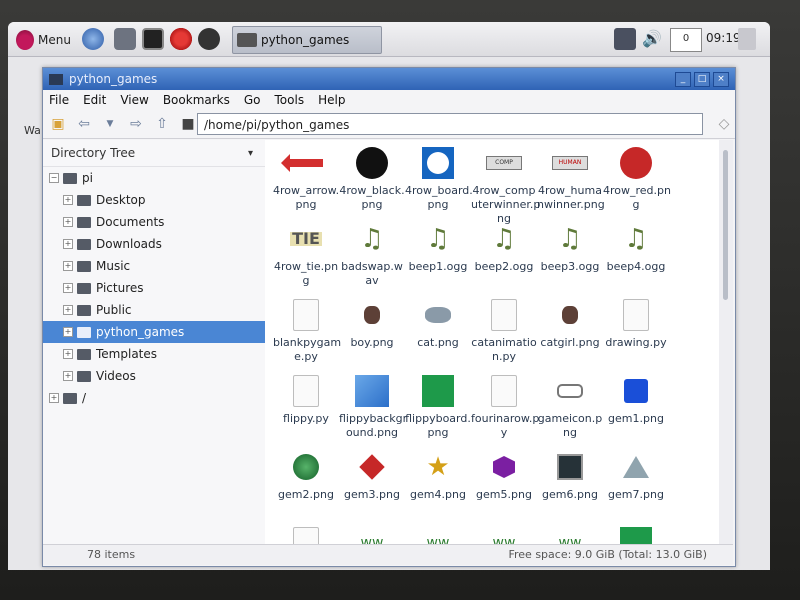  What do you see at coordinates (331, 100) in the screenshot?
I see `menu-help: Help` at bounding box center [331, 100].